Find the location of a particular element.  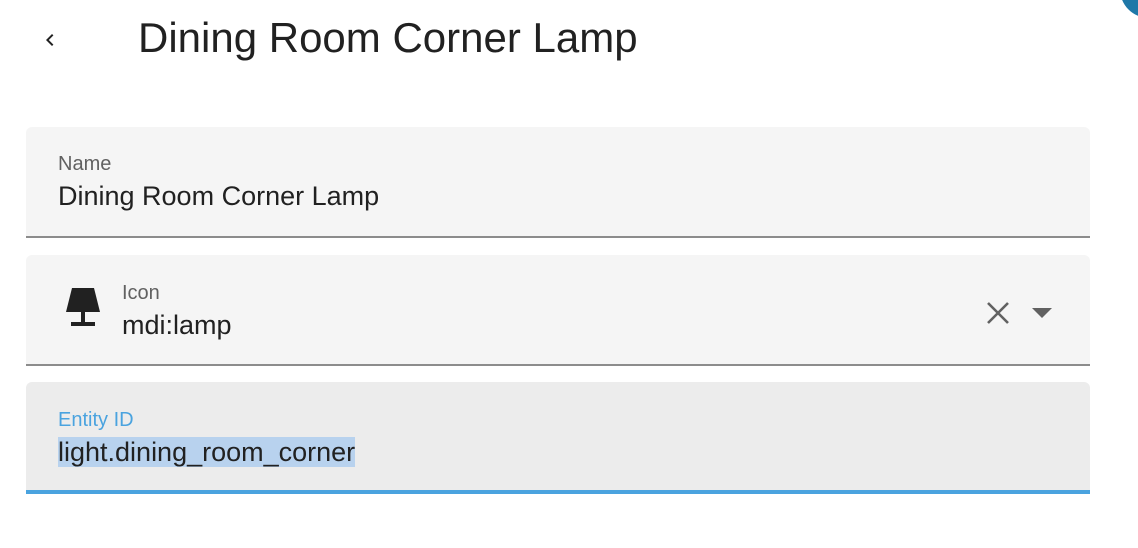

back-button is located at coordinates (50, 40).